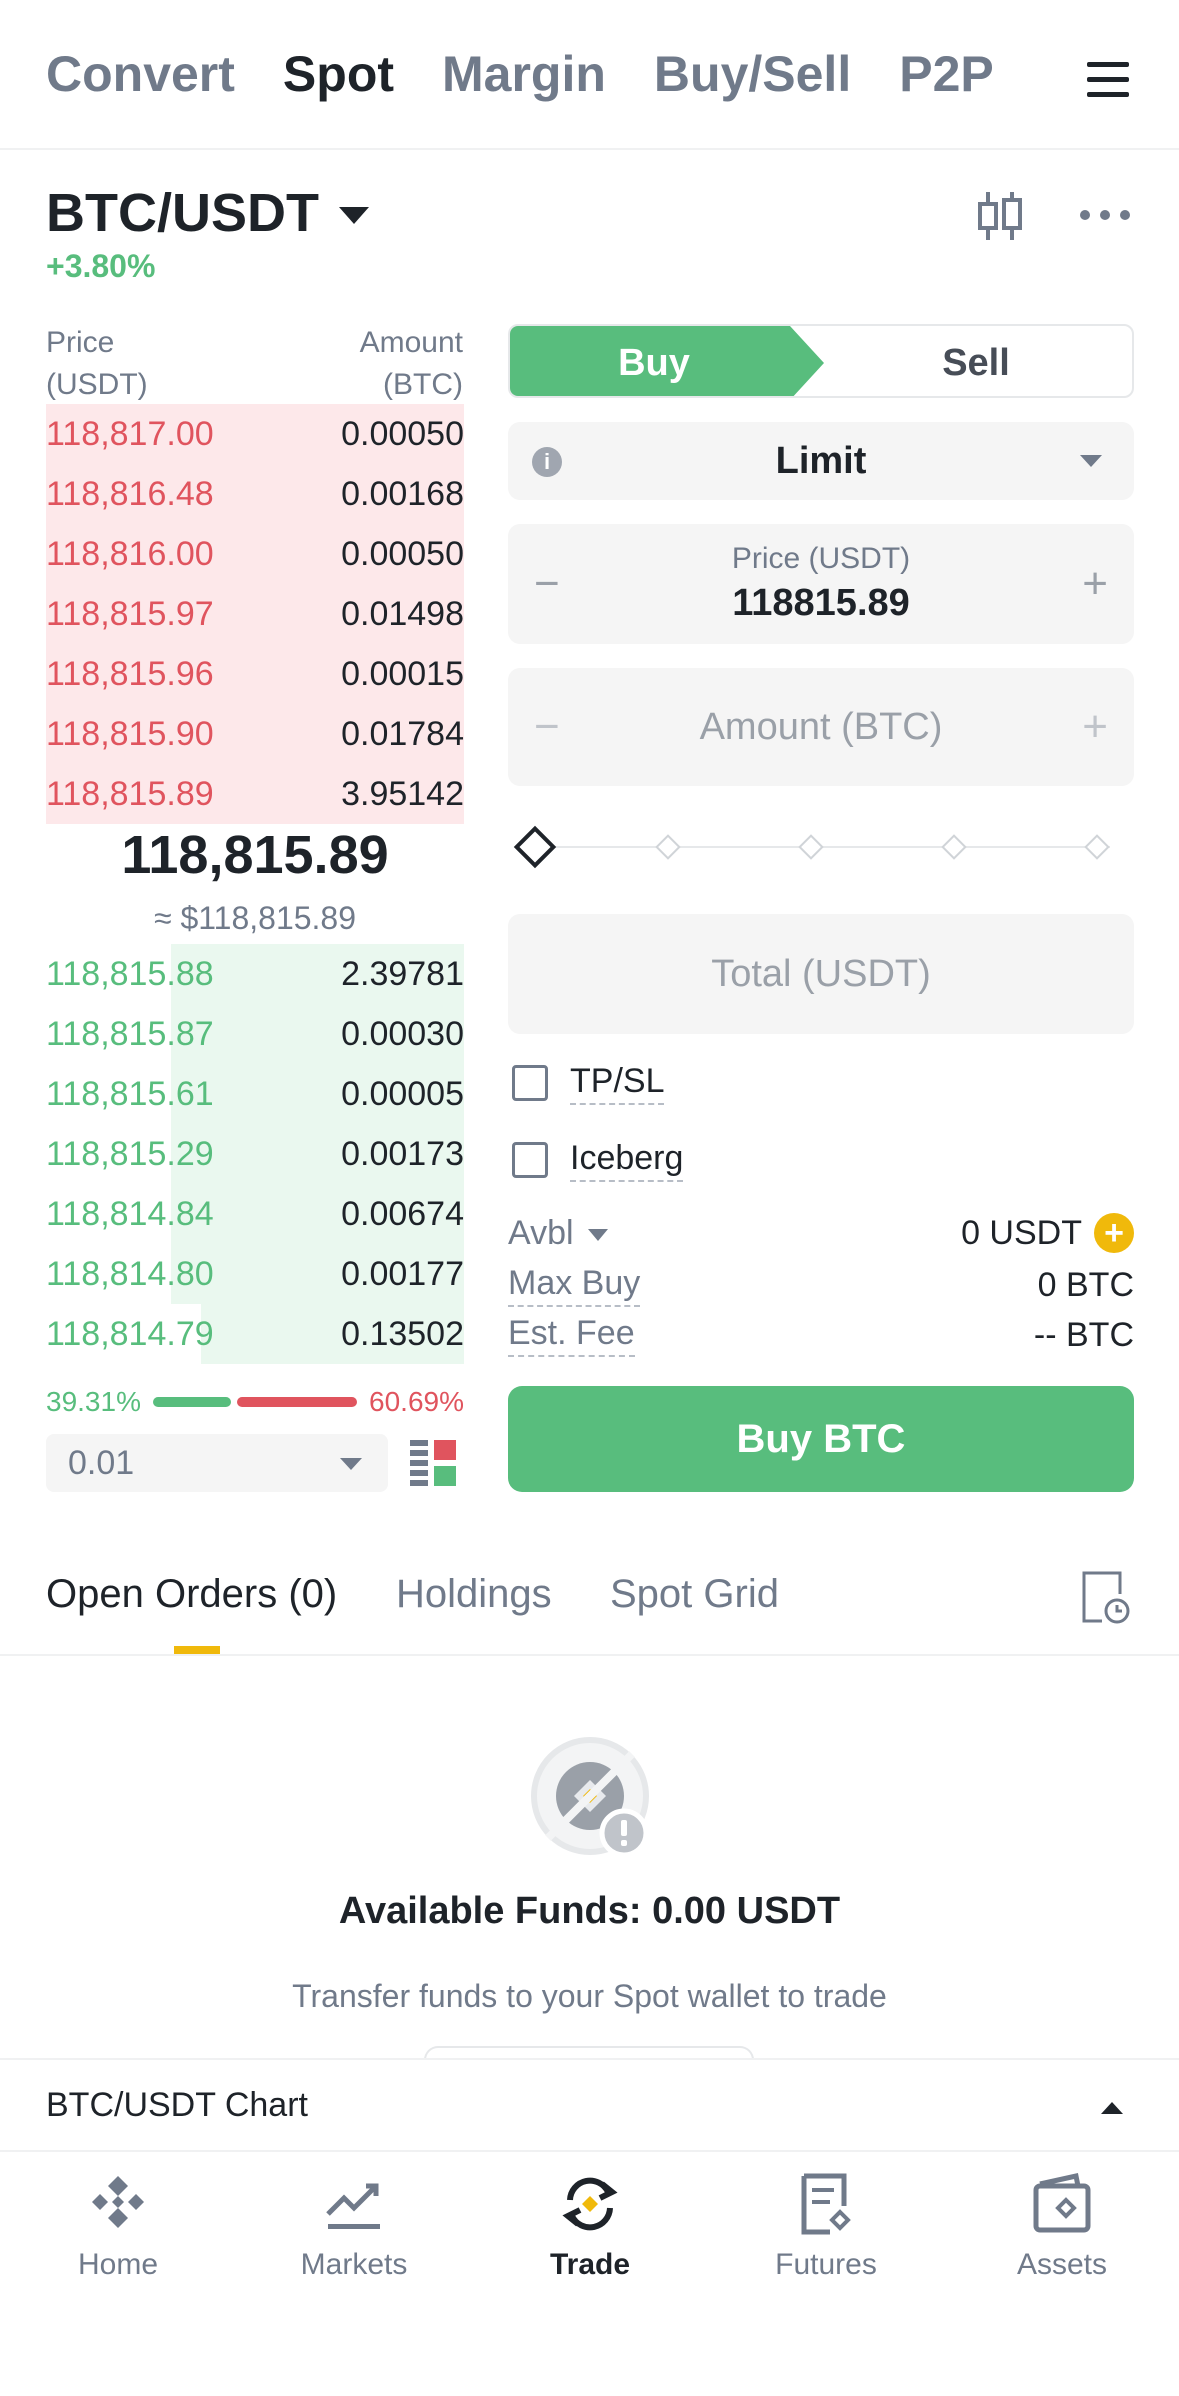  I want to click on price-value: 118815.89, so click(821, 603).